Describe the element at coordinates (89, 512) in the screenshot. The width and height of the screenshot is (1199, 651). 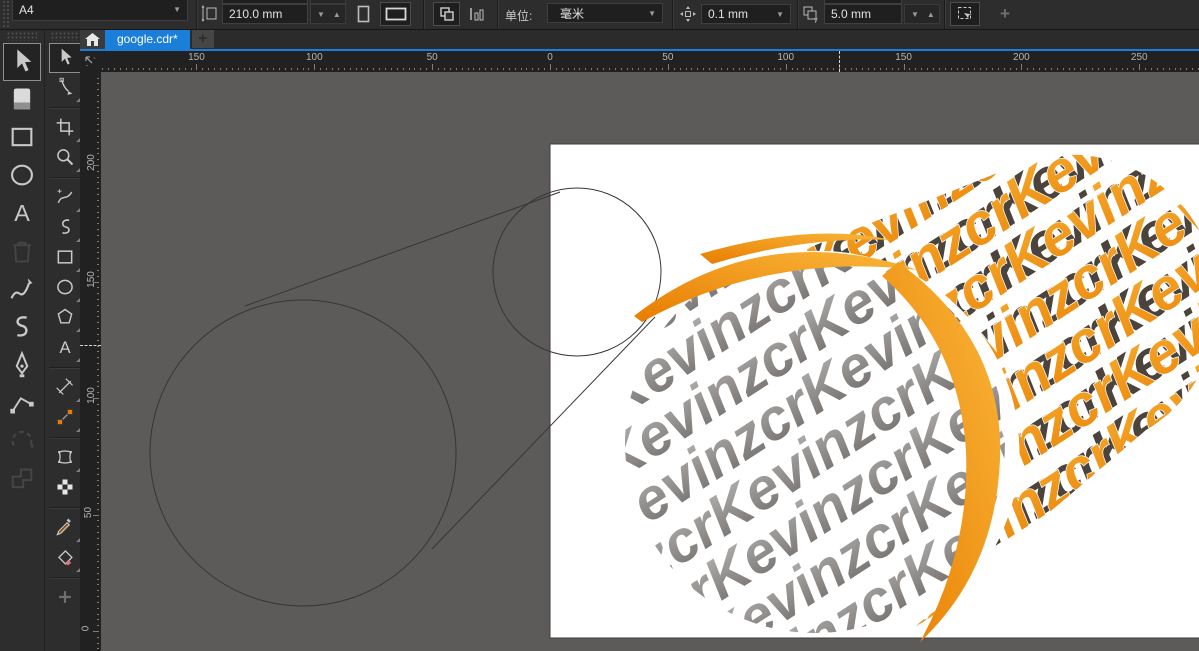
I see `v-ruler-label: 50` at that location.